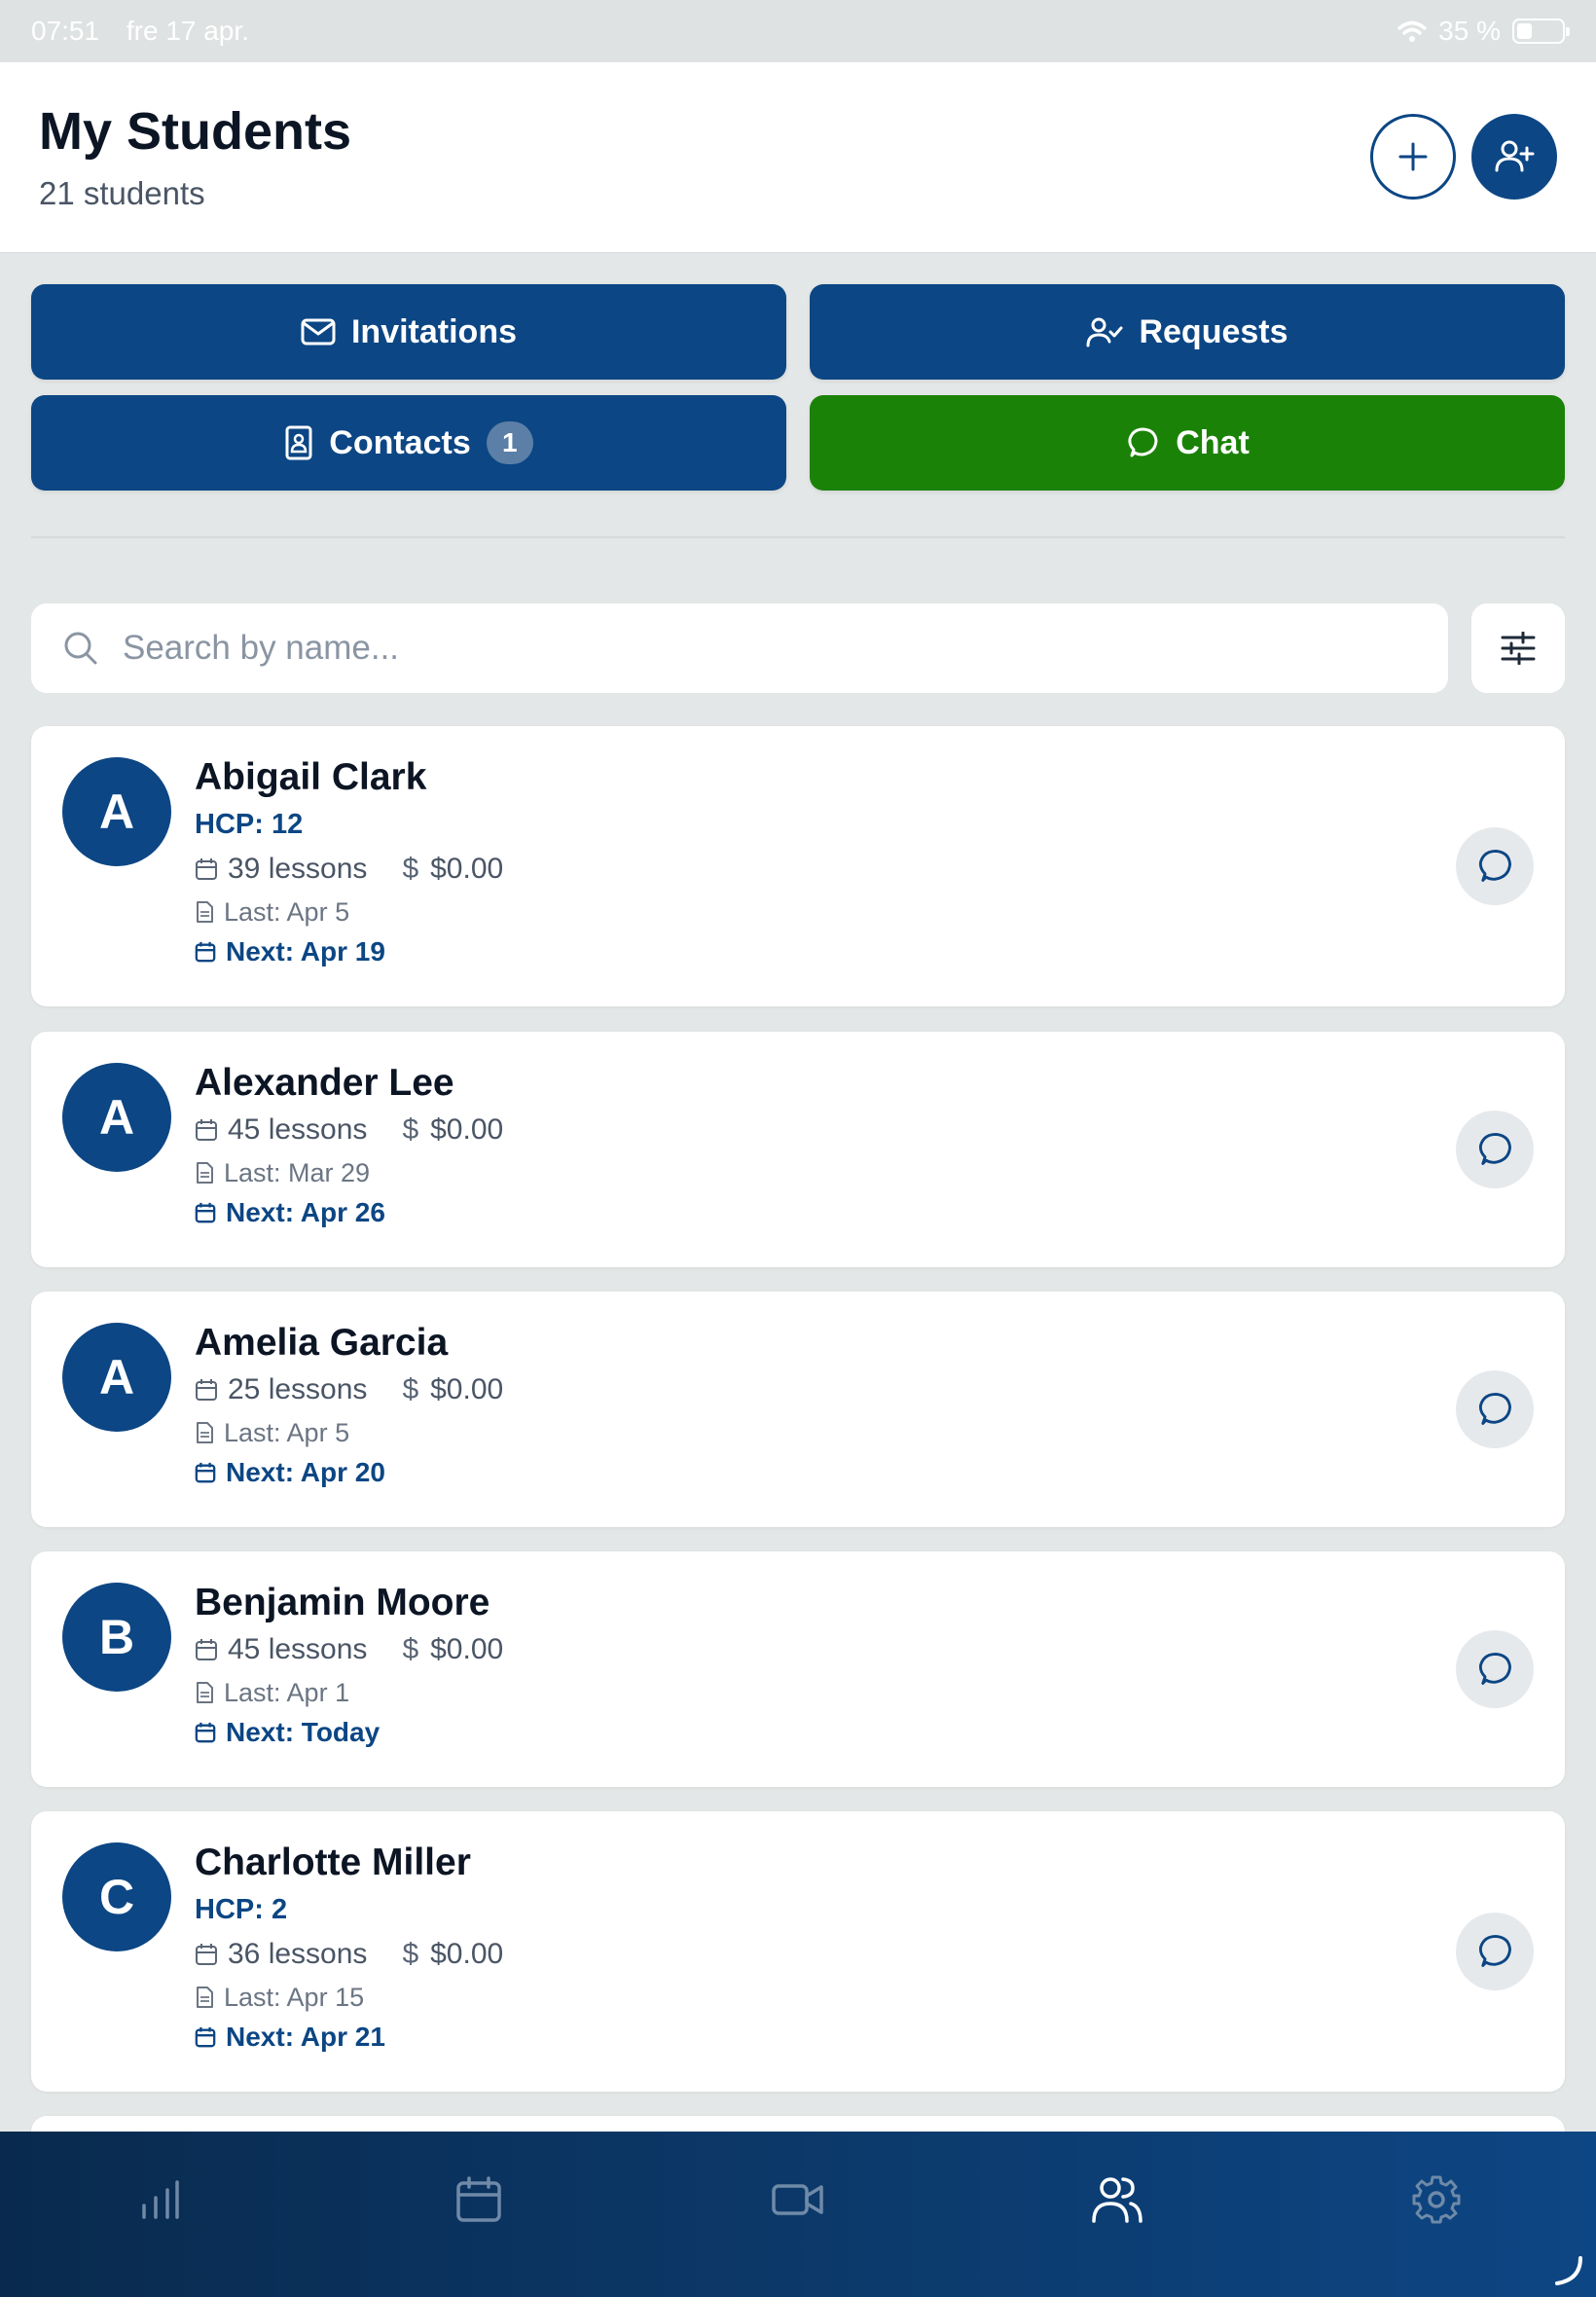 This screenshot has height=2297, width=1596. I want to click on chat-button: Chat, so click(1188, 443).